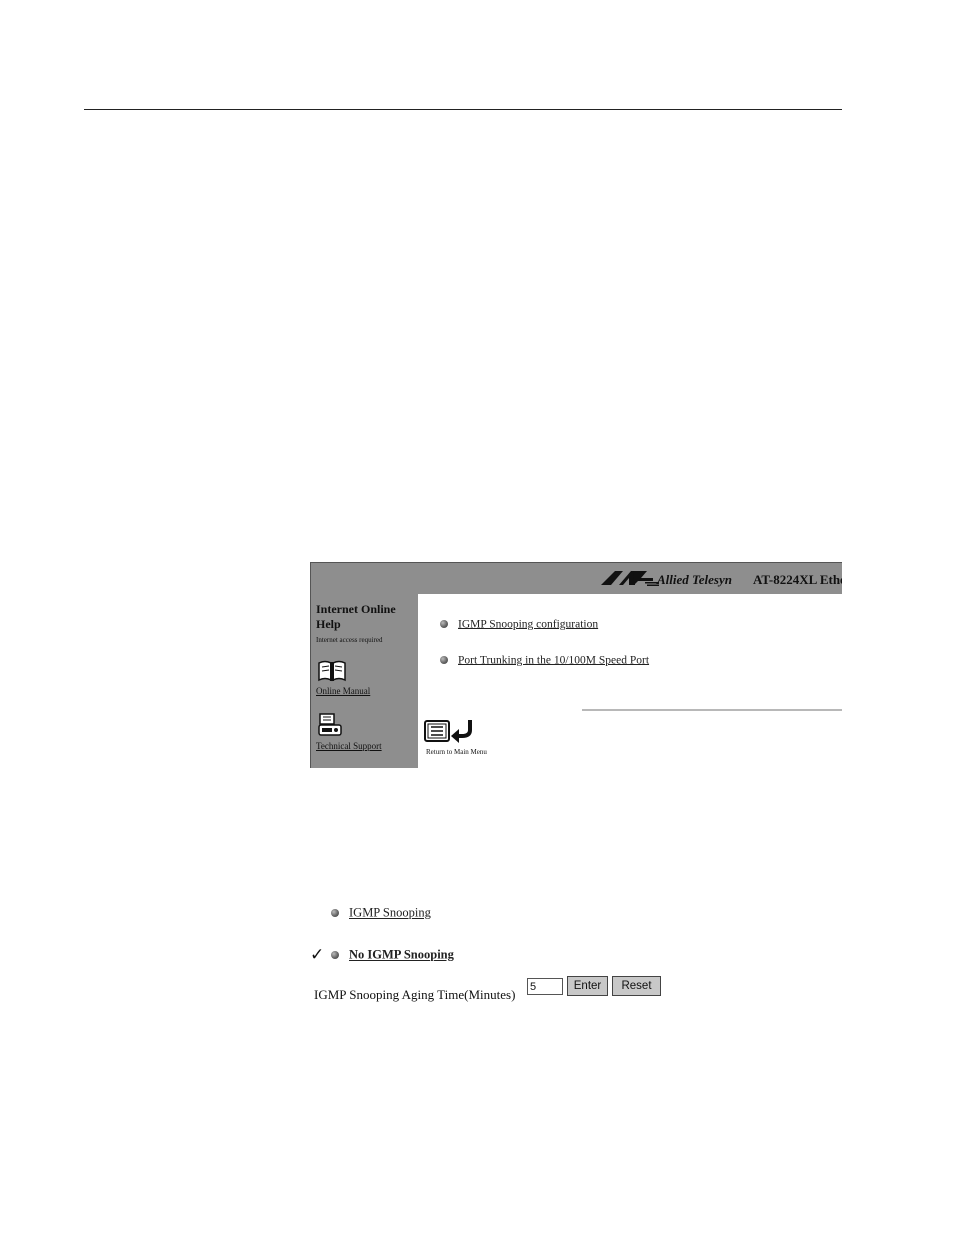 The width and height of the screenshot is (954, 1235). Describe the element at coordinates (456, 752) in the screenshot. I see `return-to-main-menu-label: Return to Main Menu` at that location.